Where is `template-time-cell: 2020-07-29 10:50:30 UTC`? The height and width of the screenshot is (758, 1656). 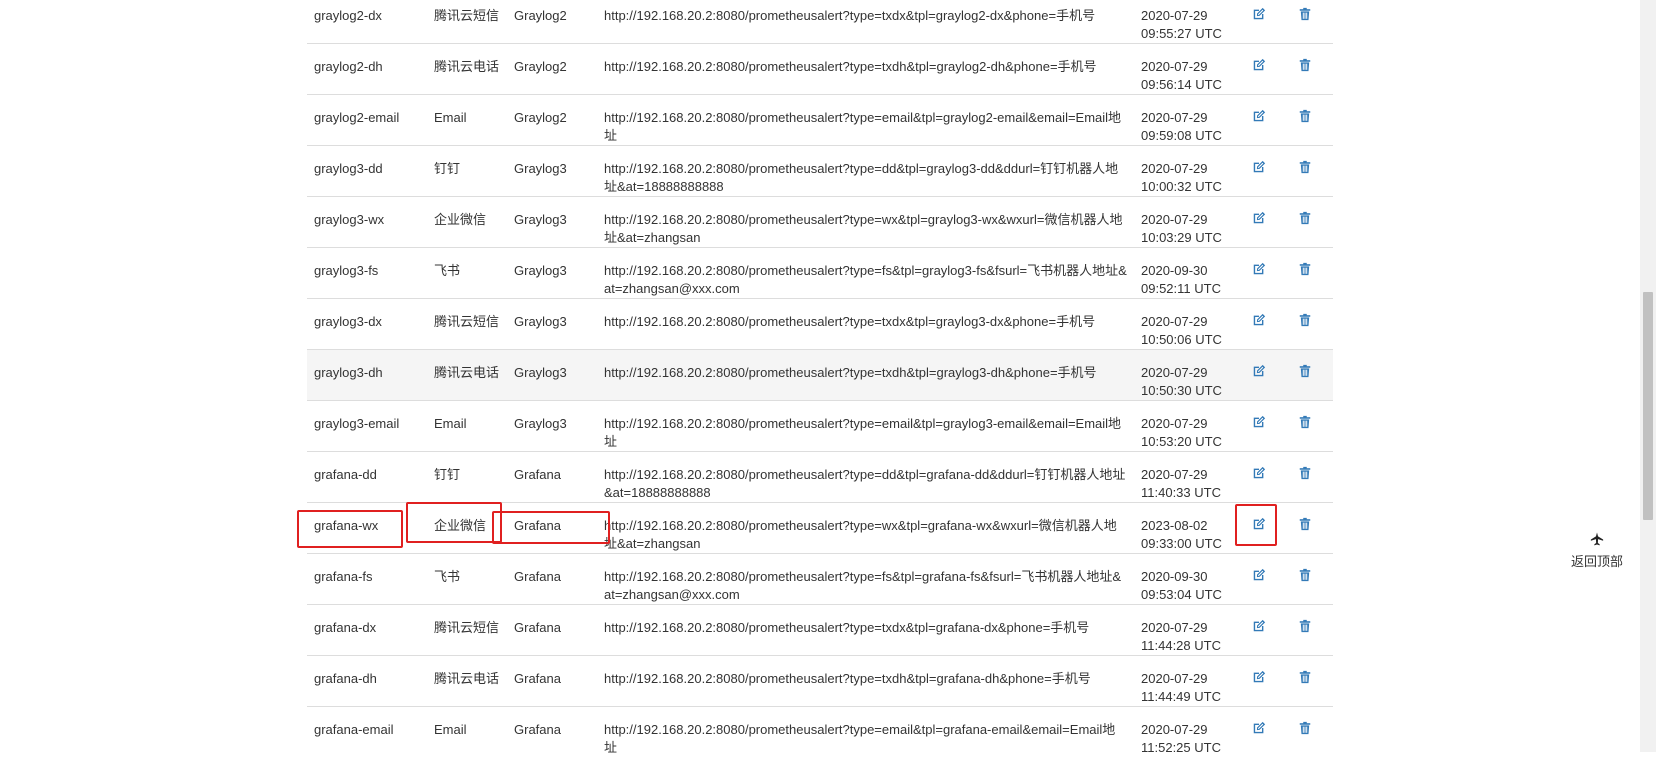 template-time-cell: 2020-07-29 10:50:30 UTC is located at coordinates (1187, 375).